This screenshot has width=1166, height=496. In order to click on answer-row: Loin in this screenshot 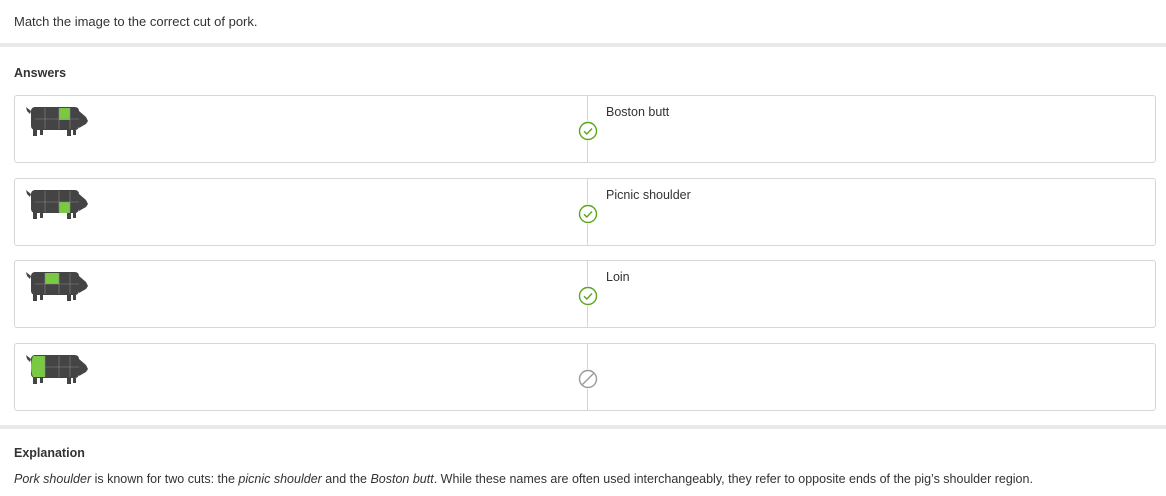, I will do `click(585, 294)`.